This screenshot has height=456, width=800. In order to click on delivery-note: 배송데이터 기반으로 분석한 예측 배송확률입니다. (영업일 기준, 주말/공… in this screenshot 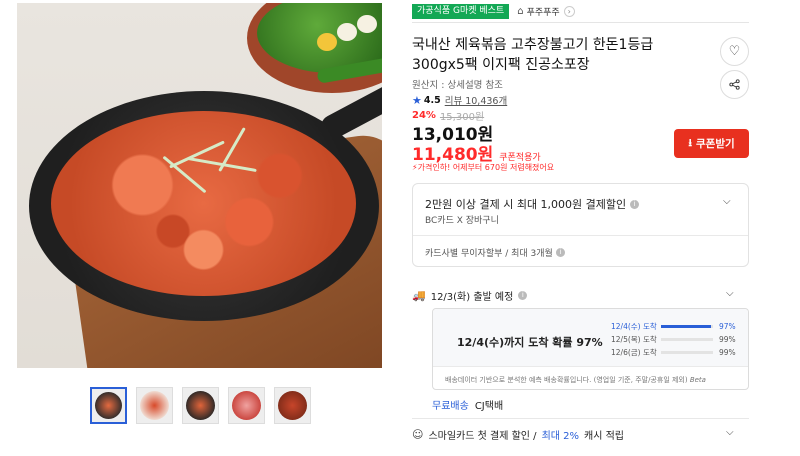, I will do `click(575, 380)`.